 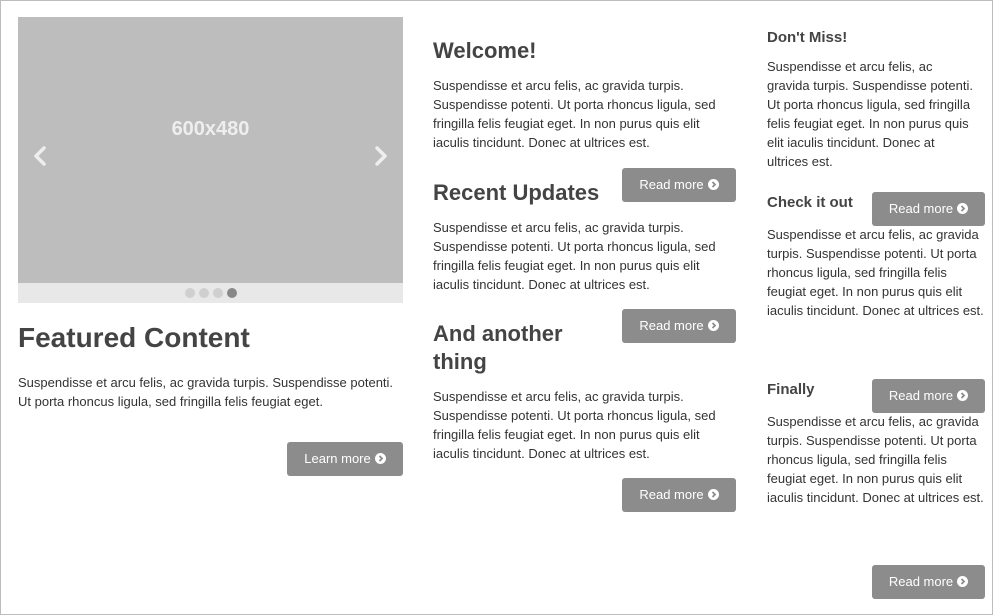 I want to click on carousel-indicators, so click(x=210, y=293).